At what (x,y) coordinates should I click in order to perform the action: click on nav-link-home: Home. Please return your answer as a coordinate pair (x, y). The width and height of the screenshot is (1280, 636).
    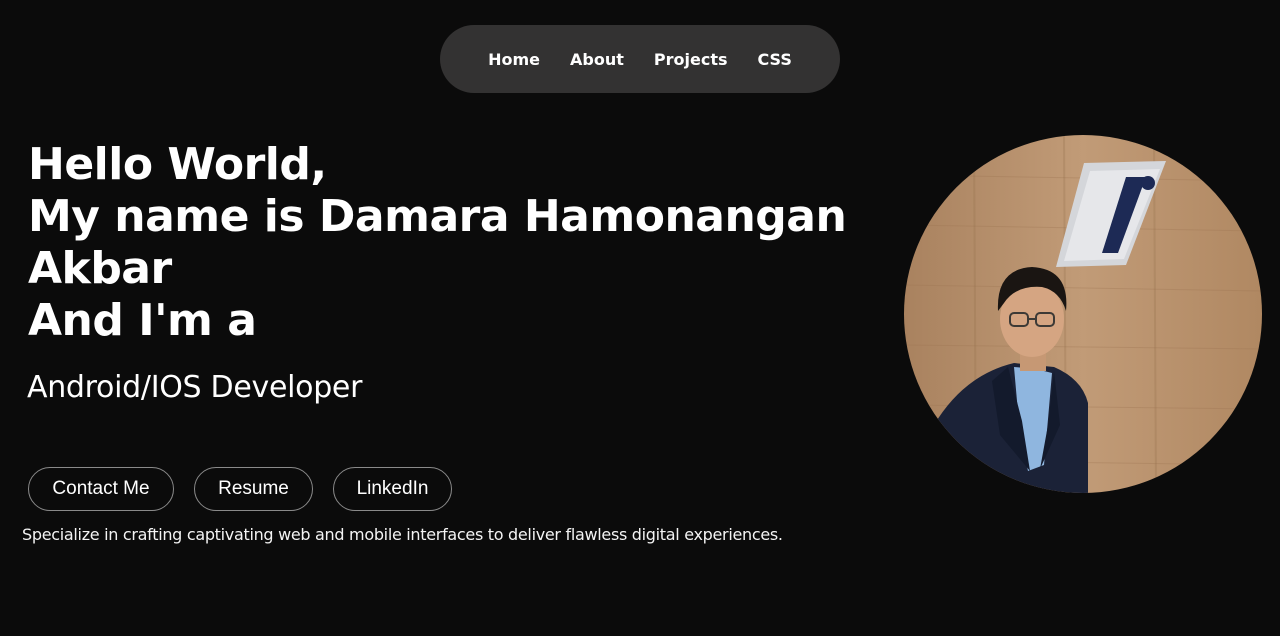
    Looking at the image, I should click on (514, 59).